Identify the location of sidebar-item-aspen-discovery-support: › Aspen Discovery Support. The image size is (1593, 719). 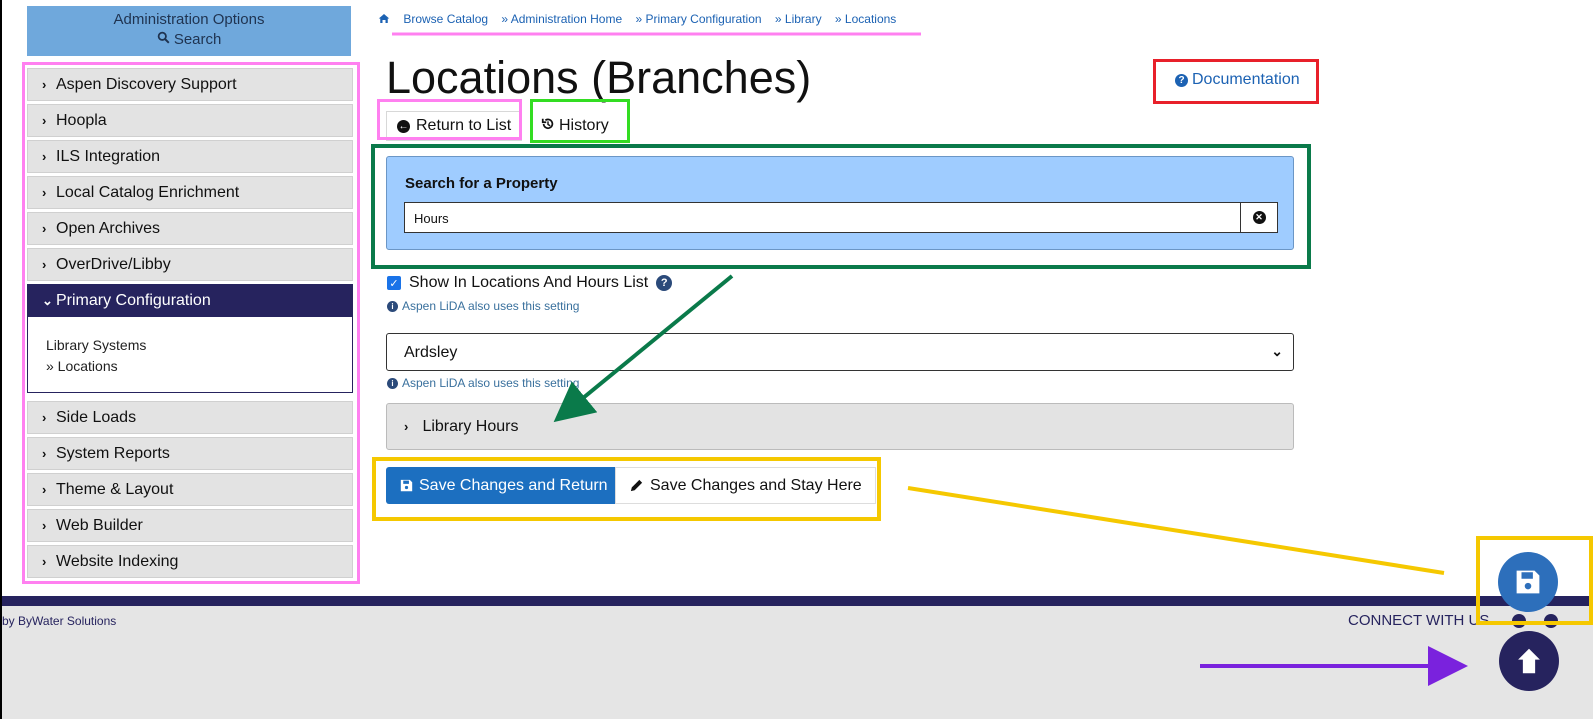
(190, 84).